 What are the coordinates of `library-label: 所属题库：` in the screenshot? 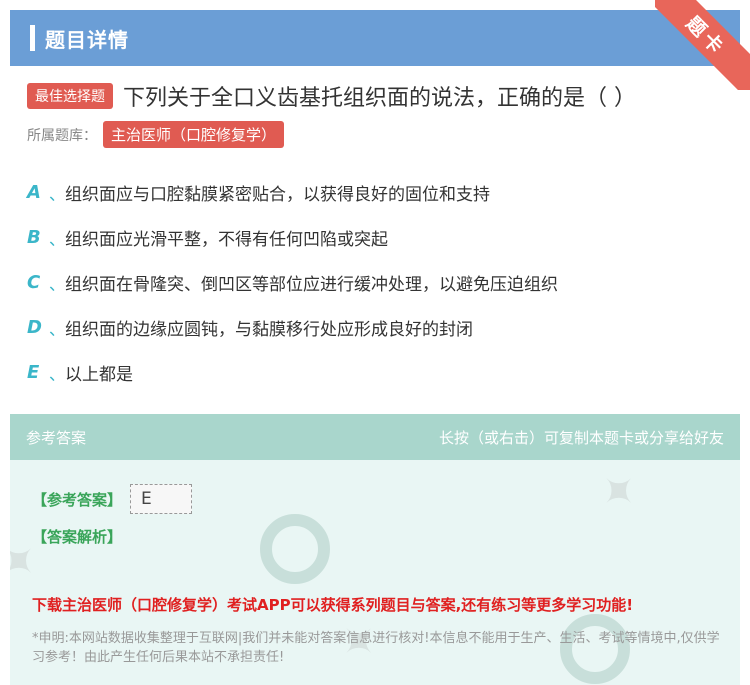 It's located at (62, 135).